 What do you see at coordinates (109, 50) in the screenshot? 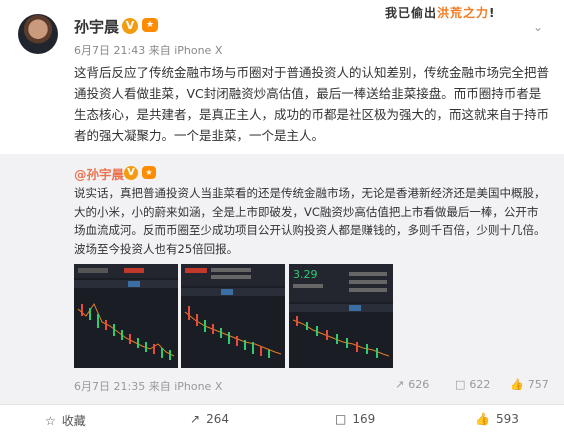
I see `post-time: 6月7日 21:43` at bounding box center [109, 50].